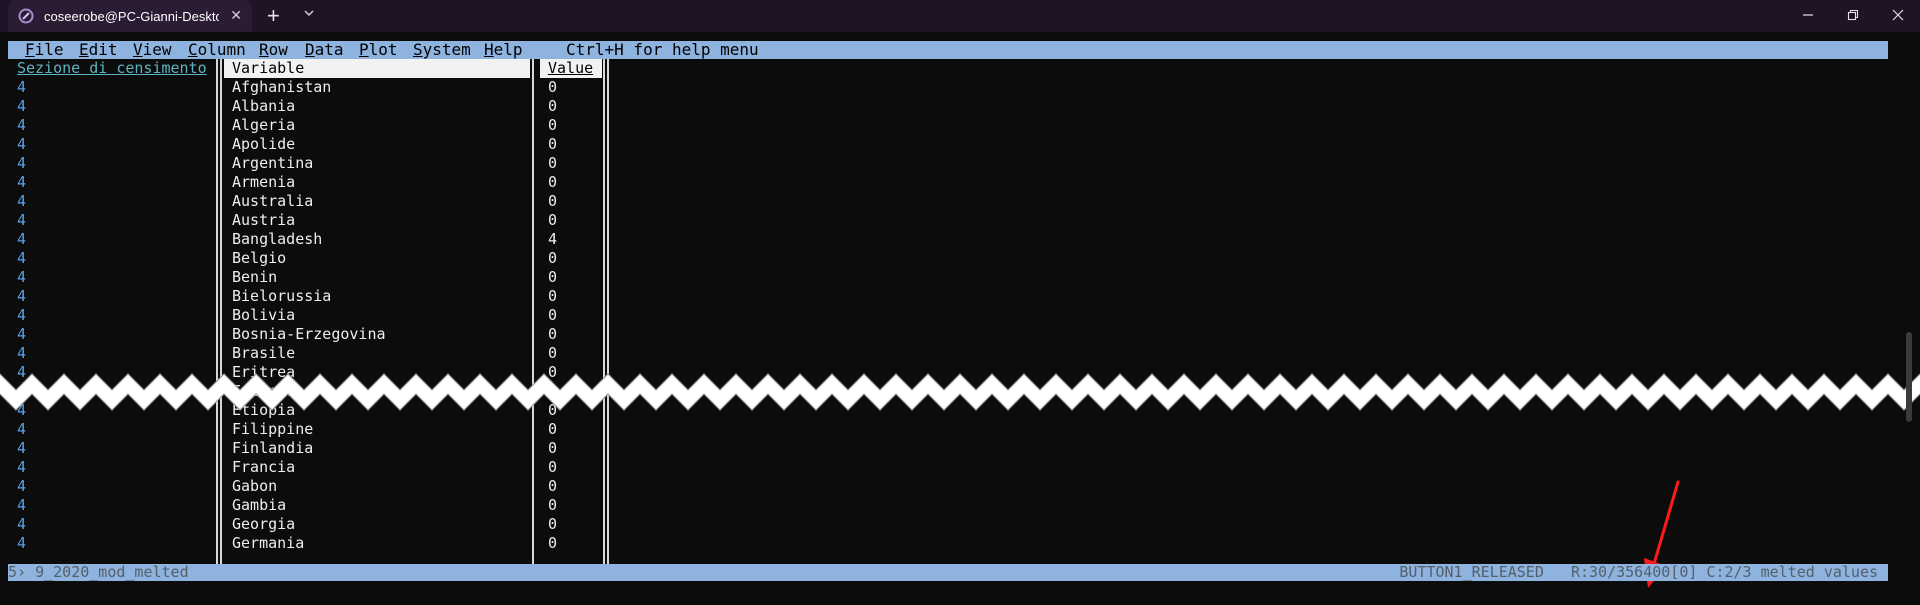  I want to click on row-variable-cell: Austria, so click(264, 220).